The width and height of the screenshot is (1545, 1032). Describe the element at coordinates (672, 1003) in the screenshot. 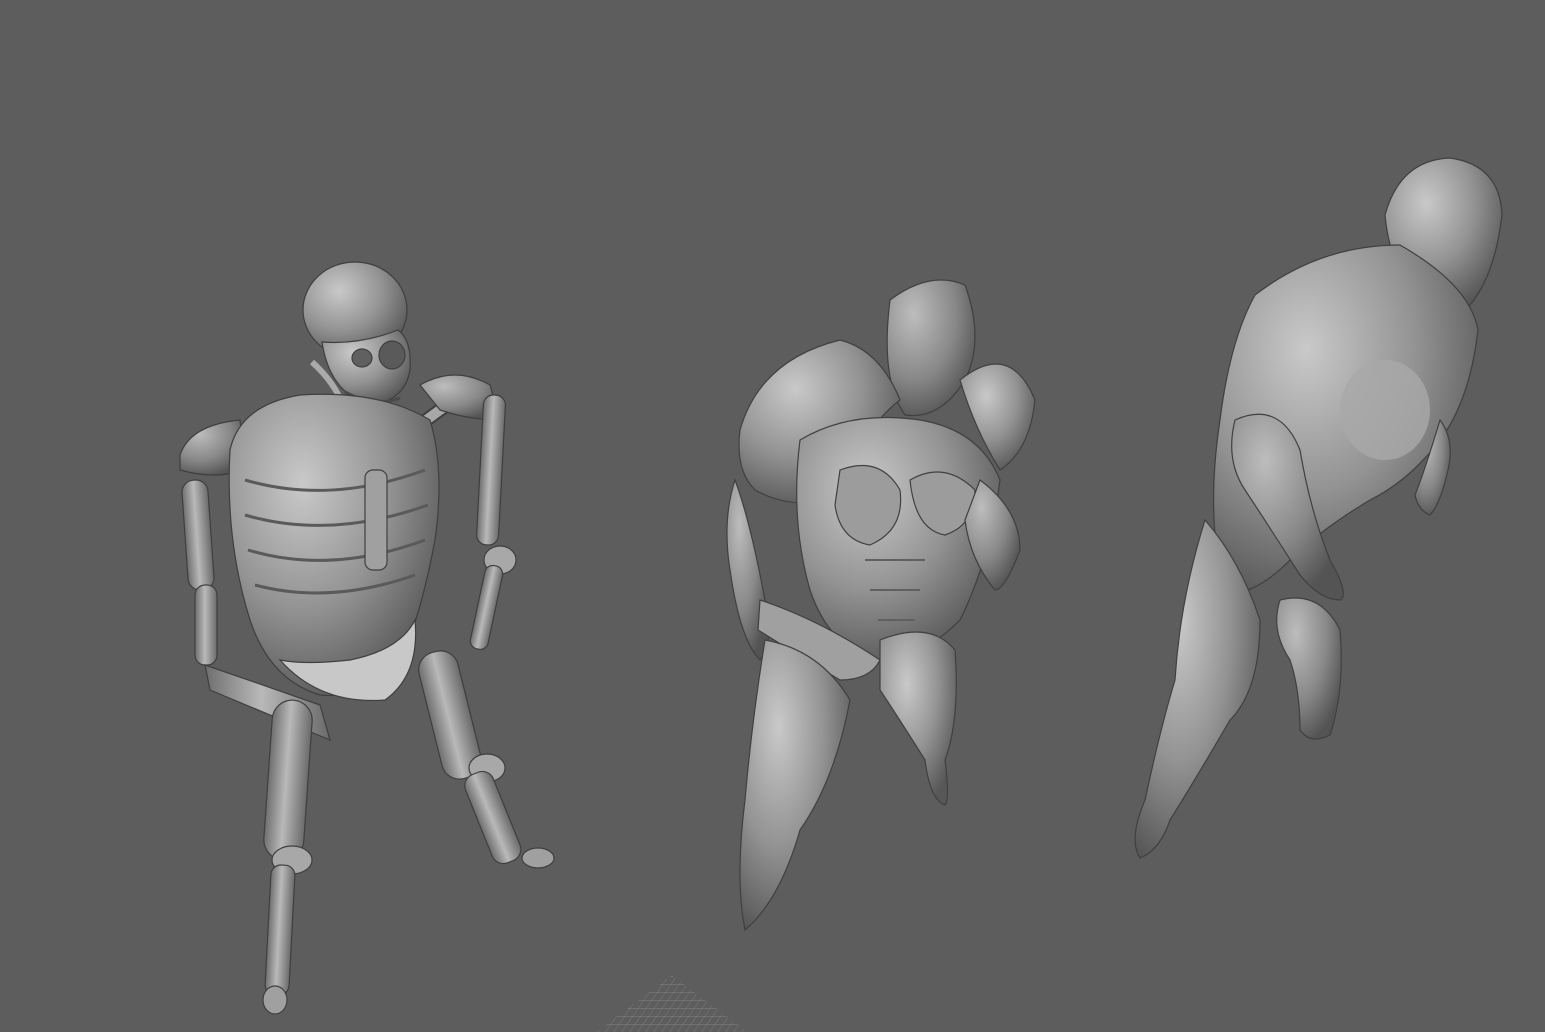

I see `ground-grid` at that location.